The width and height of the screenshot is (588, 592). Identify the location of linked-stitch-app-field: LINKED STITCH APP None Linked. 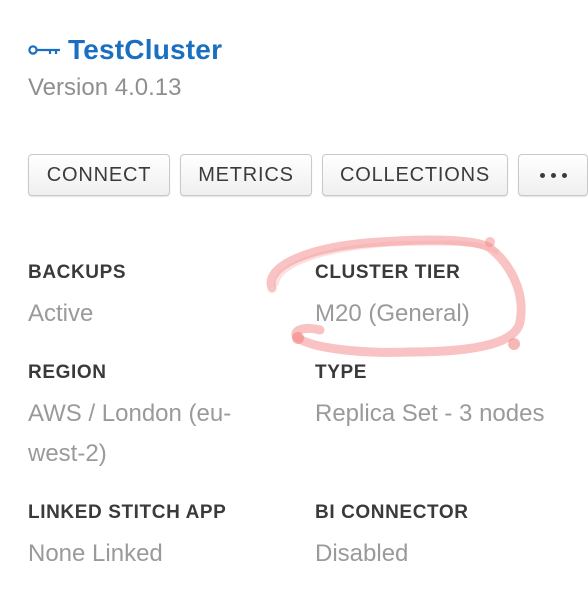
(158, 538).